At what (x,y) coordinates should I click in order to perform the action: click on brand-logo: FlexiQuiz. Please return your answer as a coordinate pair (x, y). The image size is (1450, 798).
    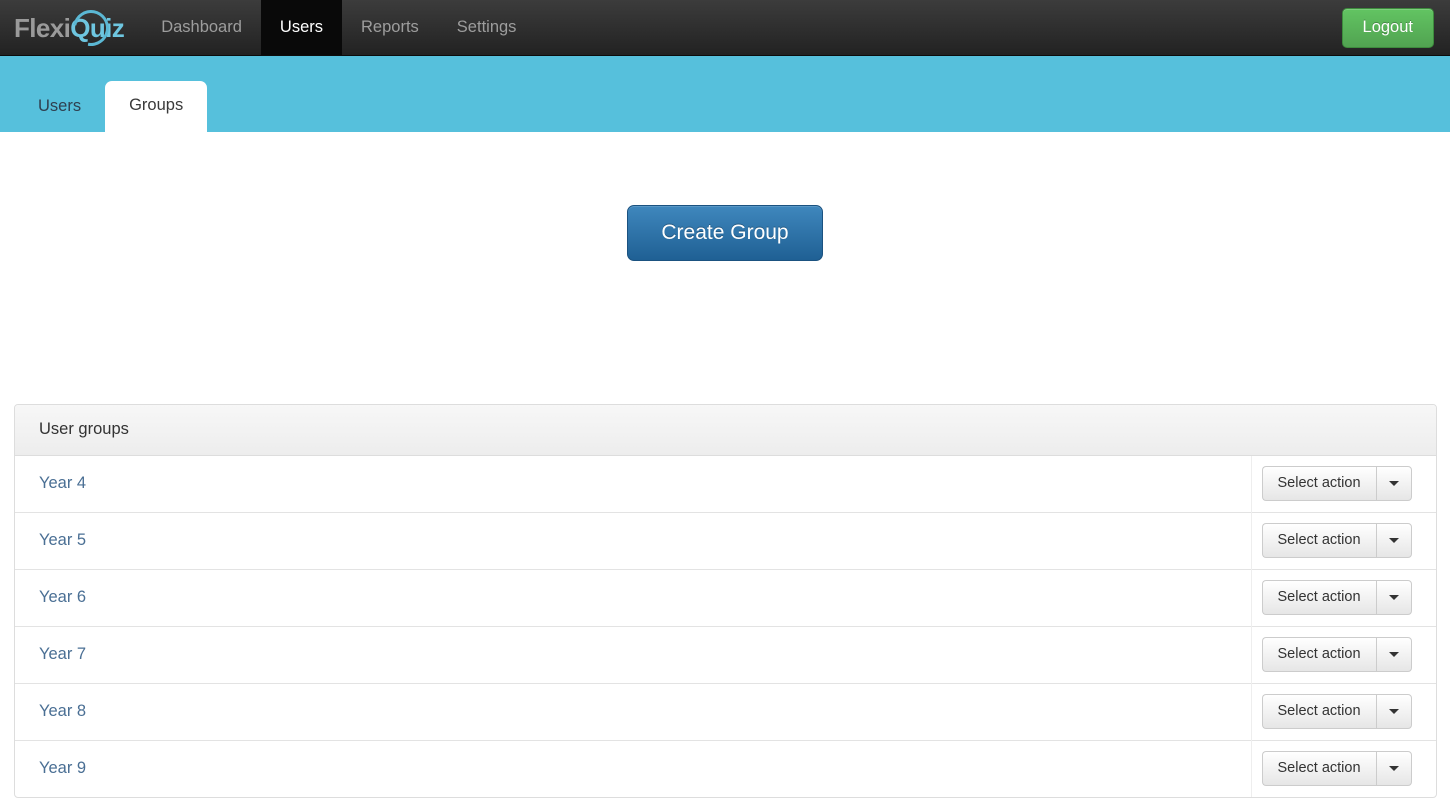
    Looking at the image, I should click on (71, 27).